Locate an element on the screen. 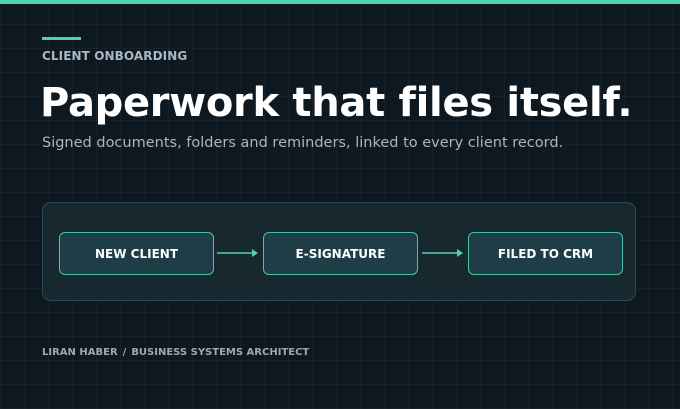  step-filed-to-crm: FILED TO CRM is located at coordinates (545, 253).